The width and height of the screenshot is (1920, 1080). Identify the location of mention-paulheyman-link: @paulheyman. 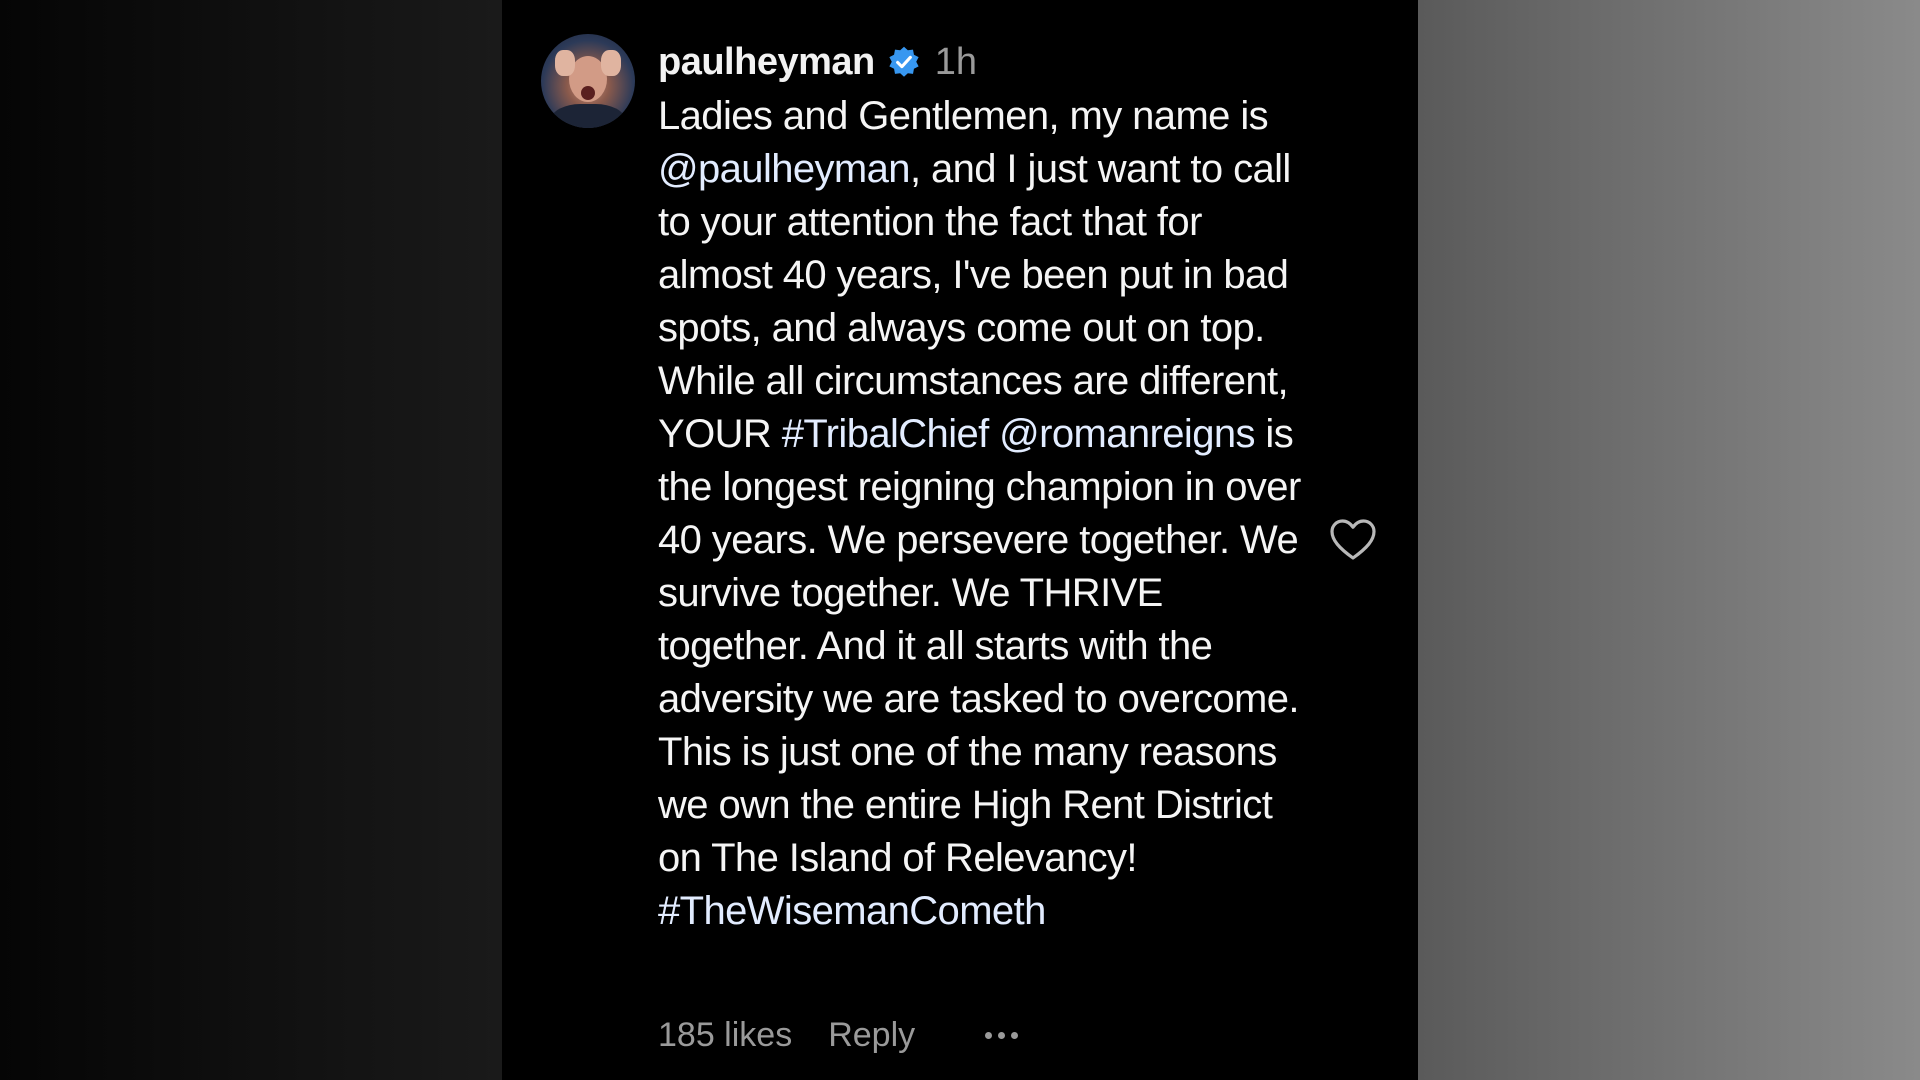
(784, 169).